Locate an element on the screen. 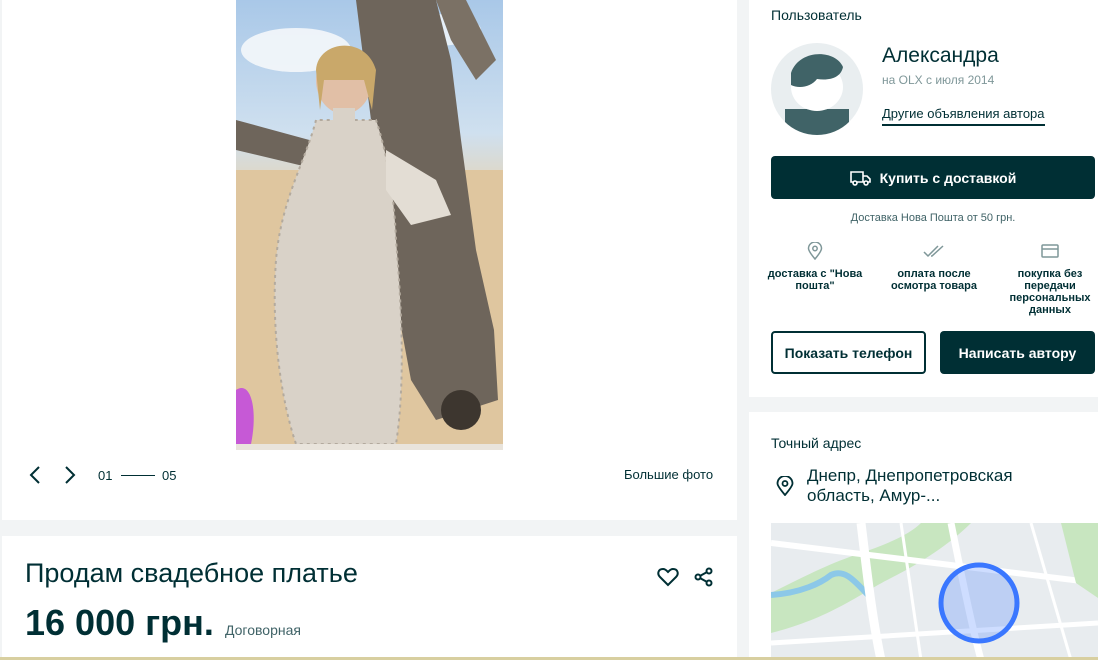  seller-section-label: Пользователь is located at coordinates (816, 15).